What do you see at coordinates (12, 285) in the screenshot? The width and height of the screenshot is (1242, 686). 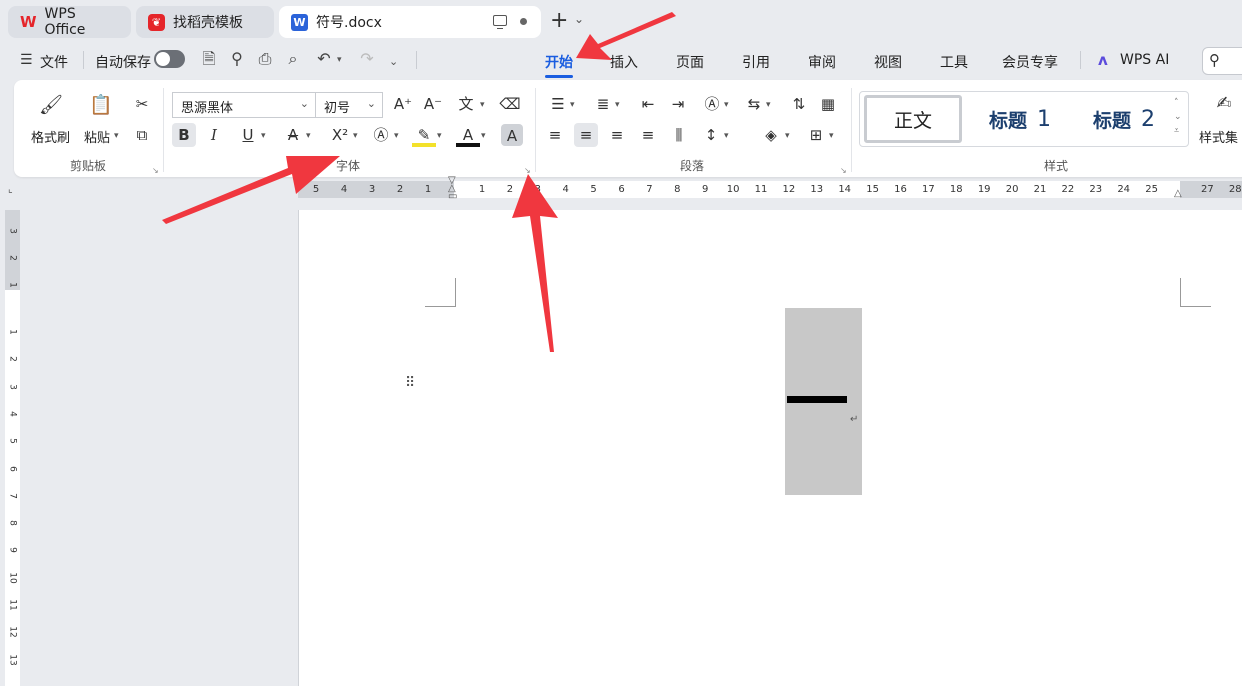 I see `ruler-number: 1` at bounding box center [12, 285].